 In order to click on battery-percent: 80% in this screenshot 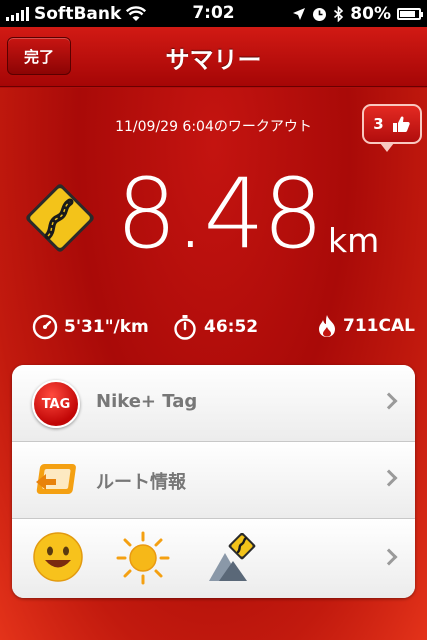, I will do `click(370, 14)`.